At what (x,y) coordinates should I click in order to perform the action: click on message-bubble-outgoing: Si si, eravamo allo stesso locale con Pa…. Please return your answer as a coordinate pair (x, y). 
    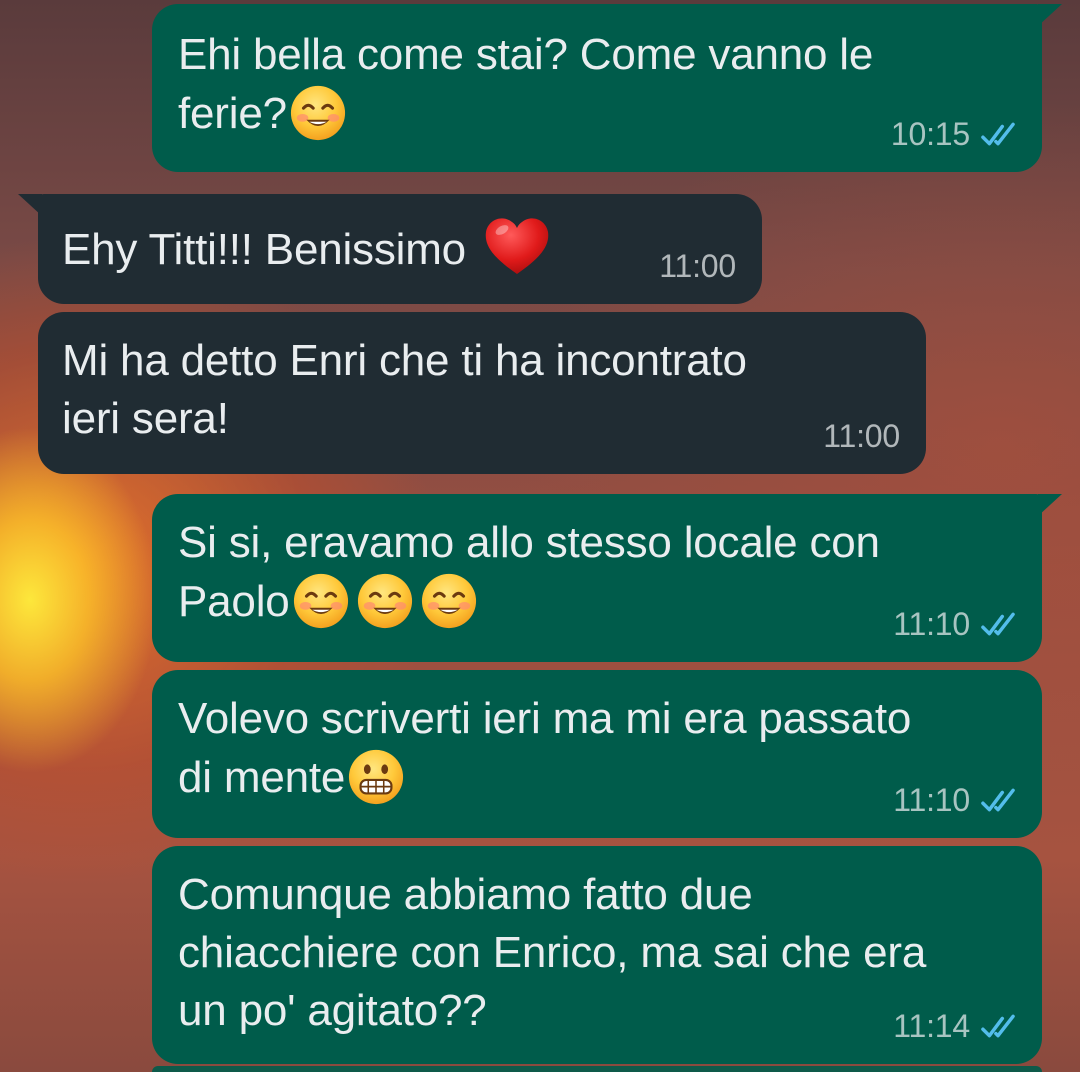
    Looking at the image, I should click on (607, 578).